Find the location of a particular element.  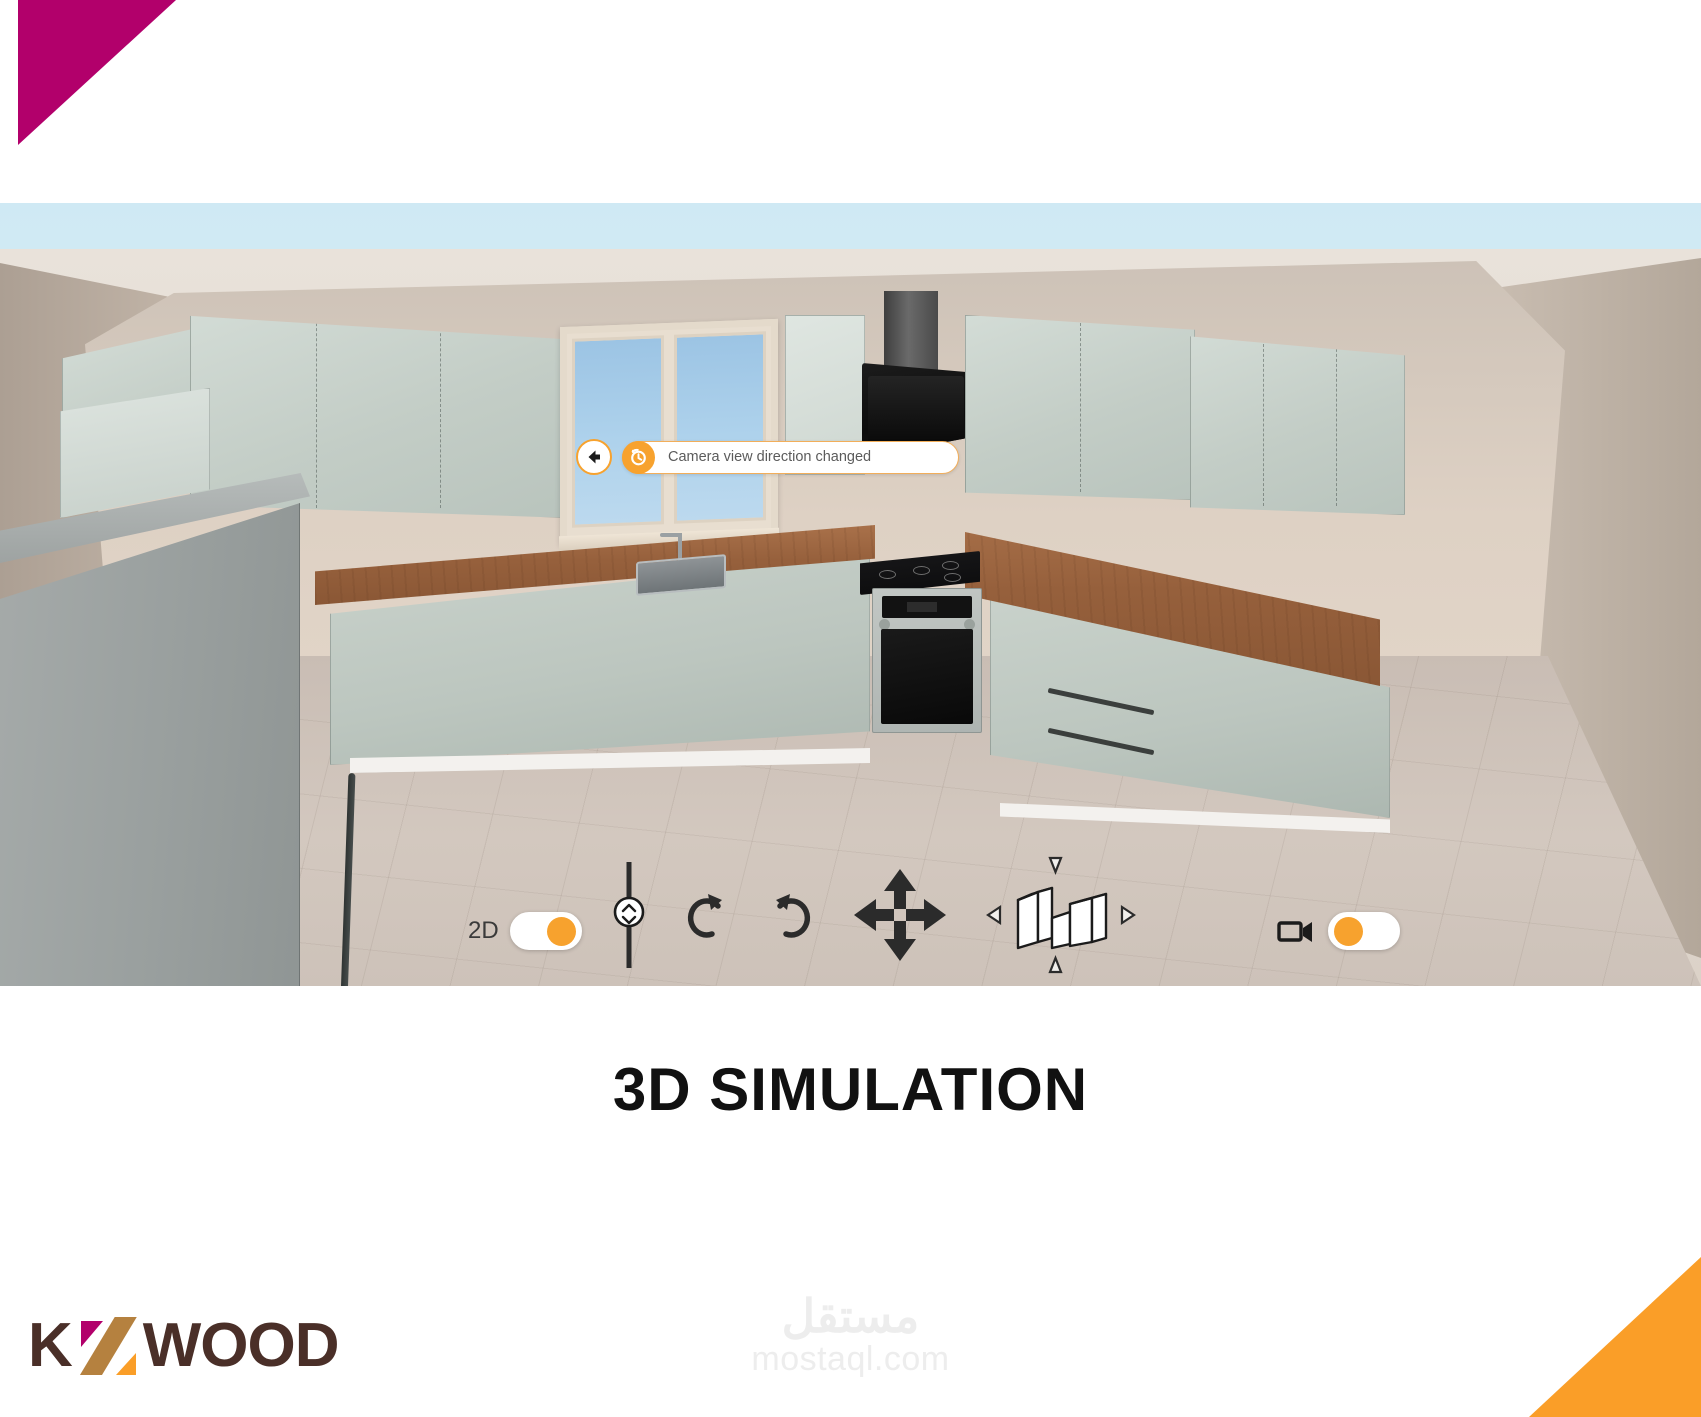

back-button is located at coordinates (594, 457).